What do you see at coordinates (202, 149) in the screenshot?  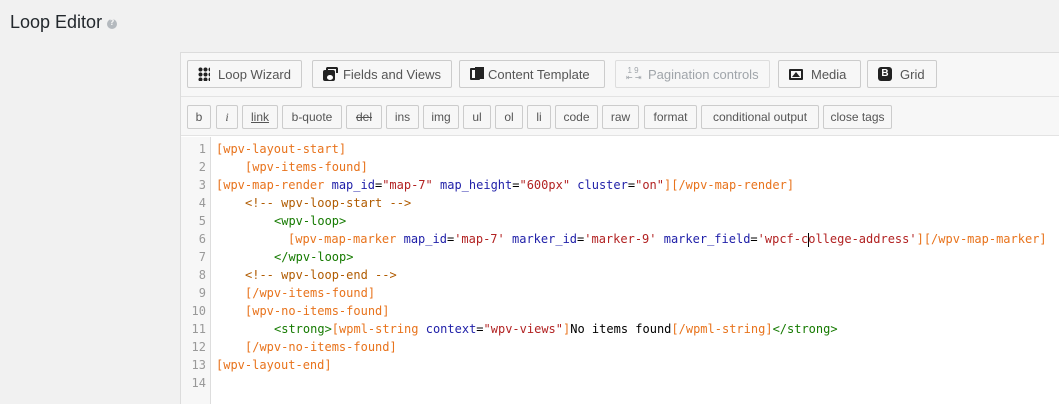 I see `line-number: 1` at bounding box center [202, 149].